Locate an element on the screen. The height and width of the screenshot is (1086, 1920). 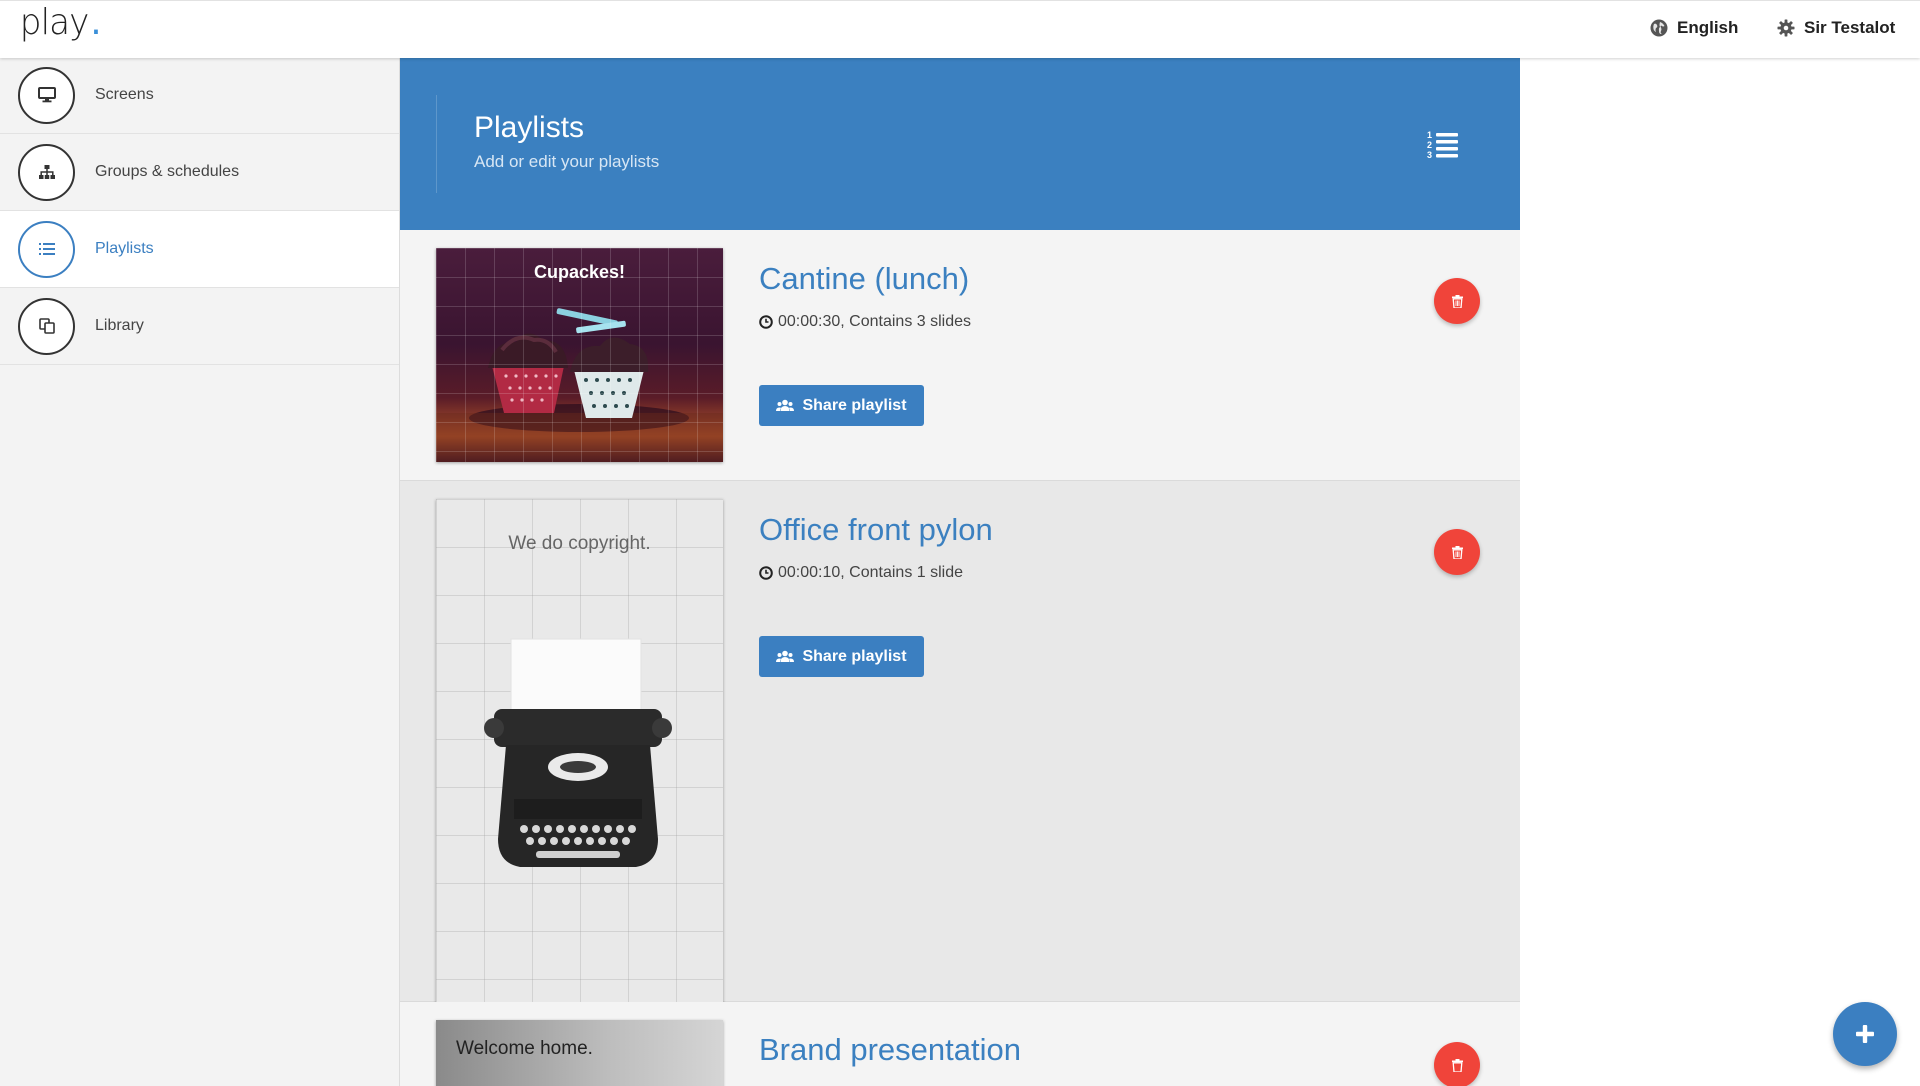
svg-text: 2 is located at coordinates (1429, 145).